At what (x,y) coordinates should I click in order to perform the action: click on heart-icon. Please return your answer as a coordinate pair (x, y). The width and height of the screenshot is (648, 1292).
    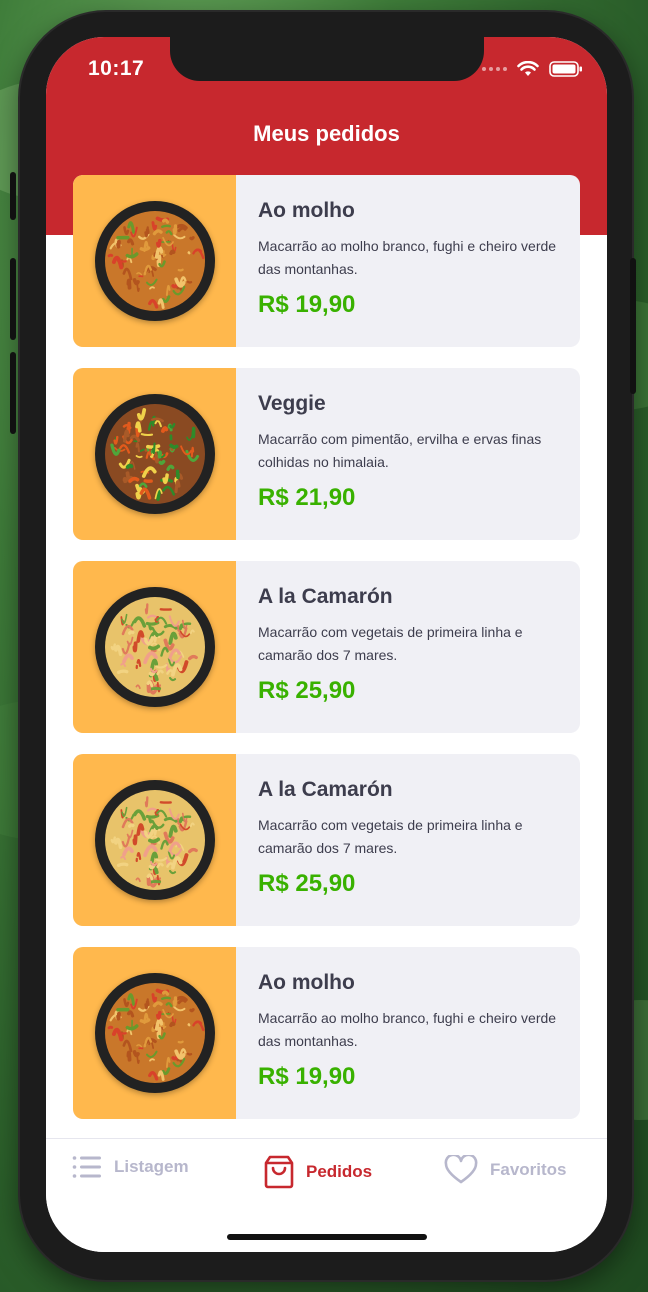
    Looking at the image, I should click on (461, 1169).